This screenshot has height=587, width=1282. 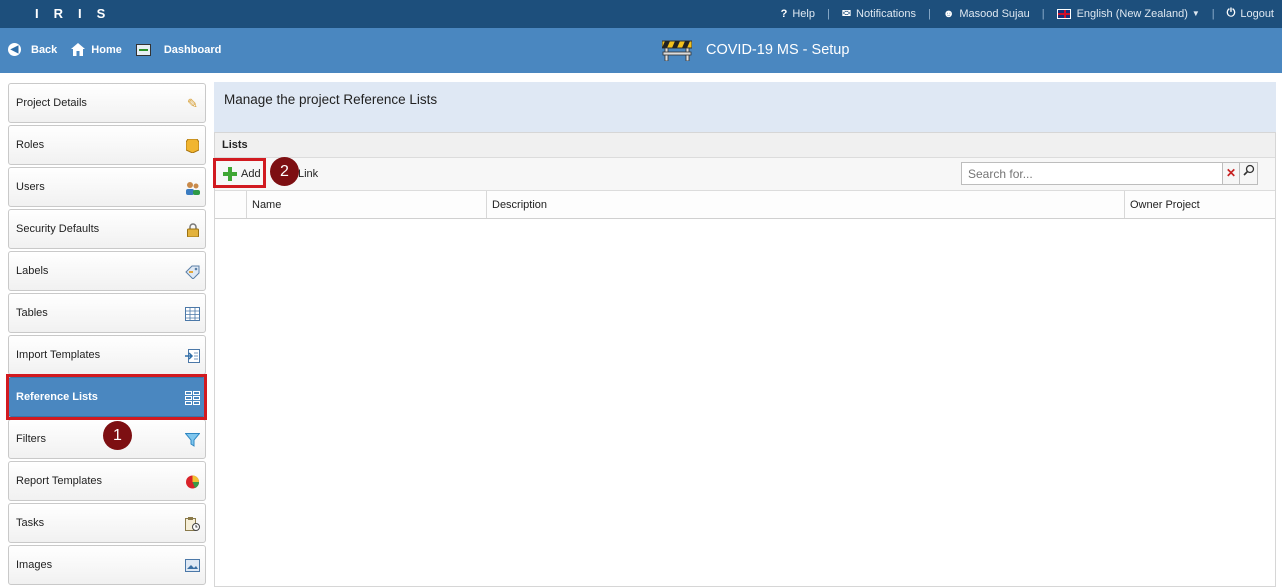 I want to click on sidebar-item-label: Import Templates, so click(x=58, y=355).